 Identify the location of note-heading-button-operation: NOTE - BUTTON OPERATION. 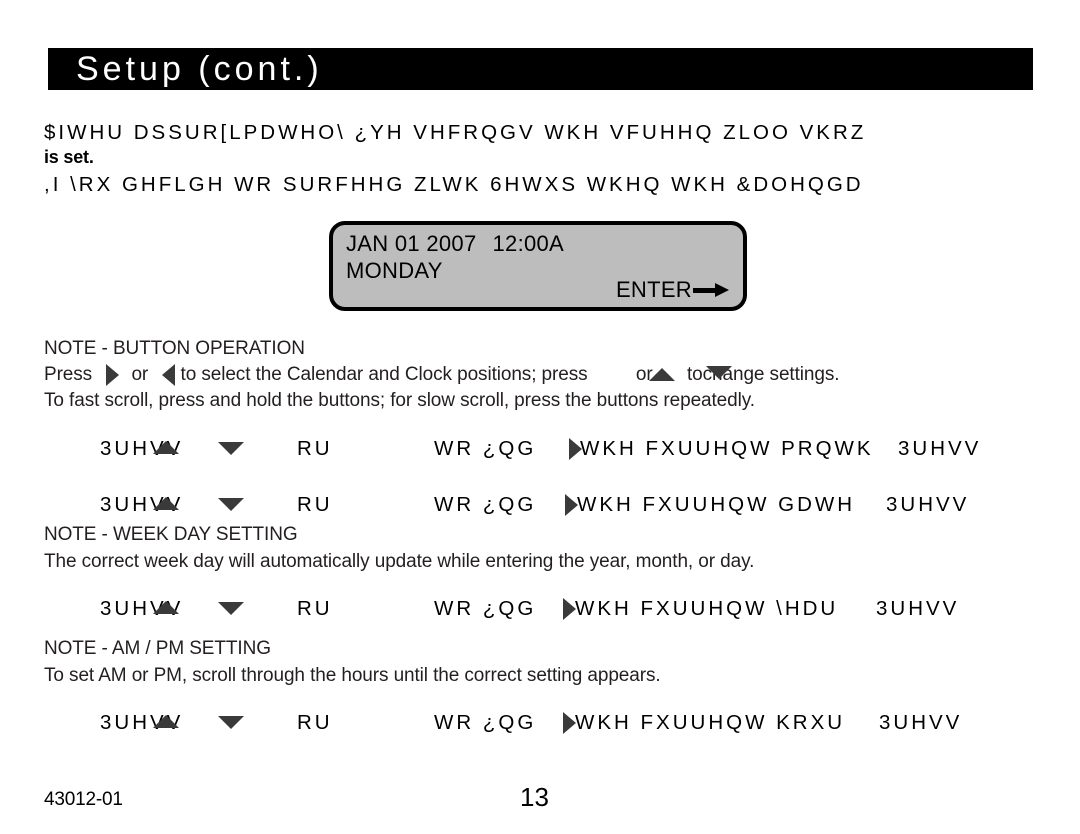
(174, 348).